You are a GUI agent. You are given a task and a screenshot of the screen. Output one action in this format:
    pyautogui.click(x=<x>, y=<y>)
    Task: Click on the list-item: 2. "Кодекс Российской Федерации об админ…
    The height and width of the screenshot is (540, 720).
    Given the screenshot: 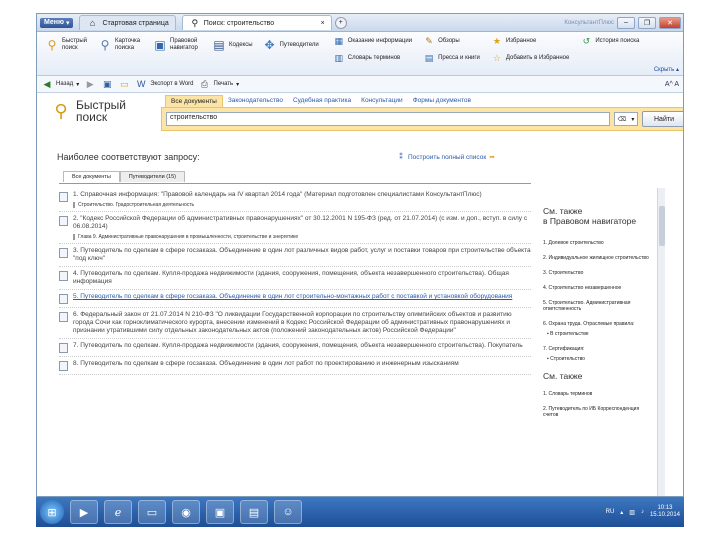 What is the action you would take?
    pyautogui.click(x=295, y=228)
    